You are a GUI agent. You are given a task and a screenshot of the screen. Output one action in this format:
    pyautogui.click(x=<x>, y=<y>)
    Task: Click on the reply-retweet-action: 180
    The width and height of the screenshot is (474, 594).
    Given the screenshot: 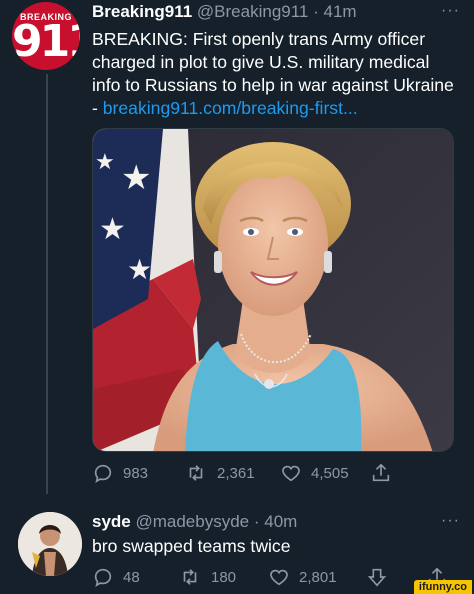 What is the action you would take?
    pyautogui.click(x=207, y=577)
    